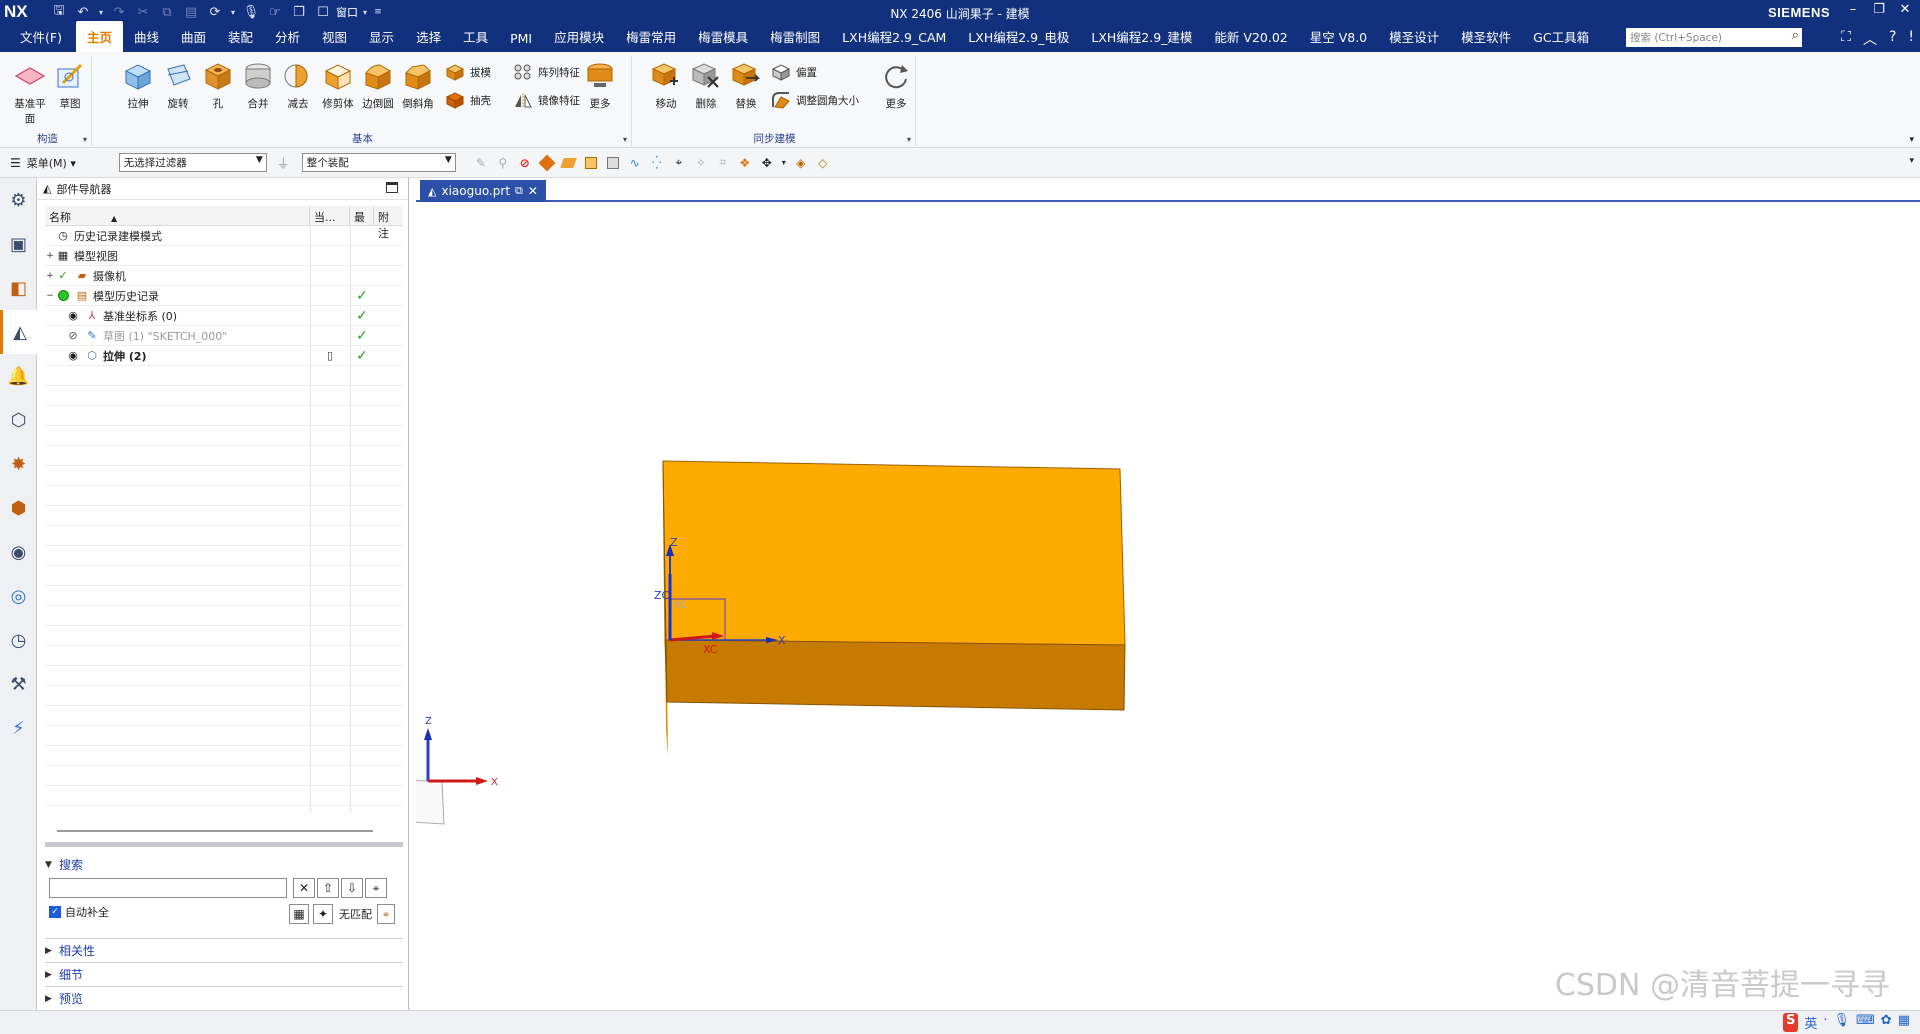 The width and height of the screenshot is (1920, 1034). I want to click on help-icon: ?, so click(1892, 39).